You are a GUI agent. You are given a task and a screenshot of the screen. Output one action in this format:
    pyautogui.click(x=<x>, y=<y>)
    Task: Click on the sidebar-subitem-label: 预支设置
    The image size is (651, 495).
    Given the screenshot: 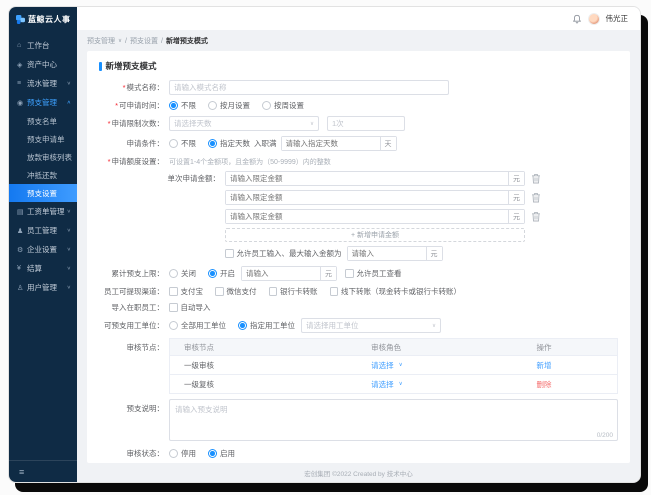 What is the action you would take?
    pyautogui.click(x=42, y=193)
    